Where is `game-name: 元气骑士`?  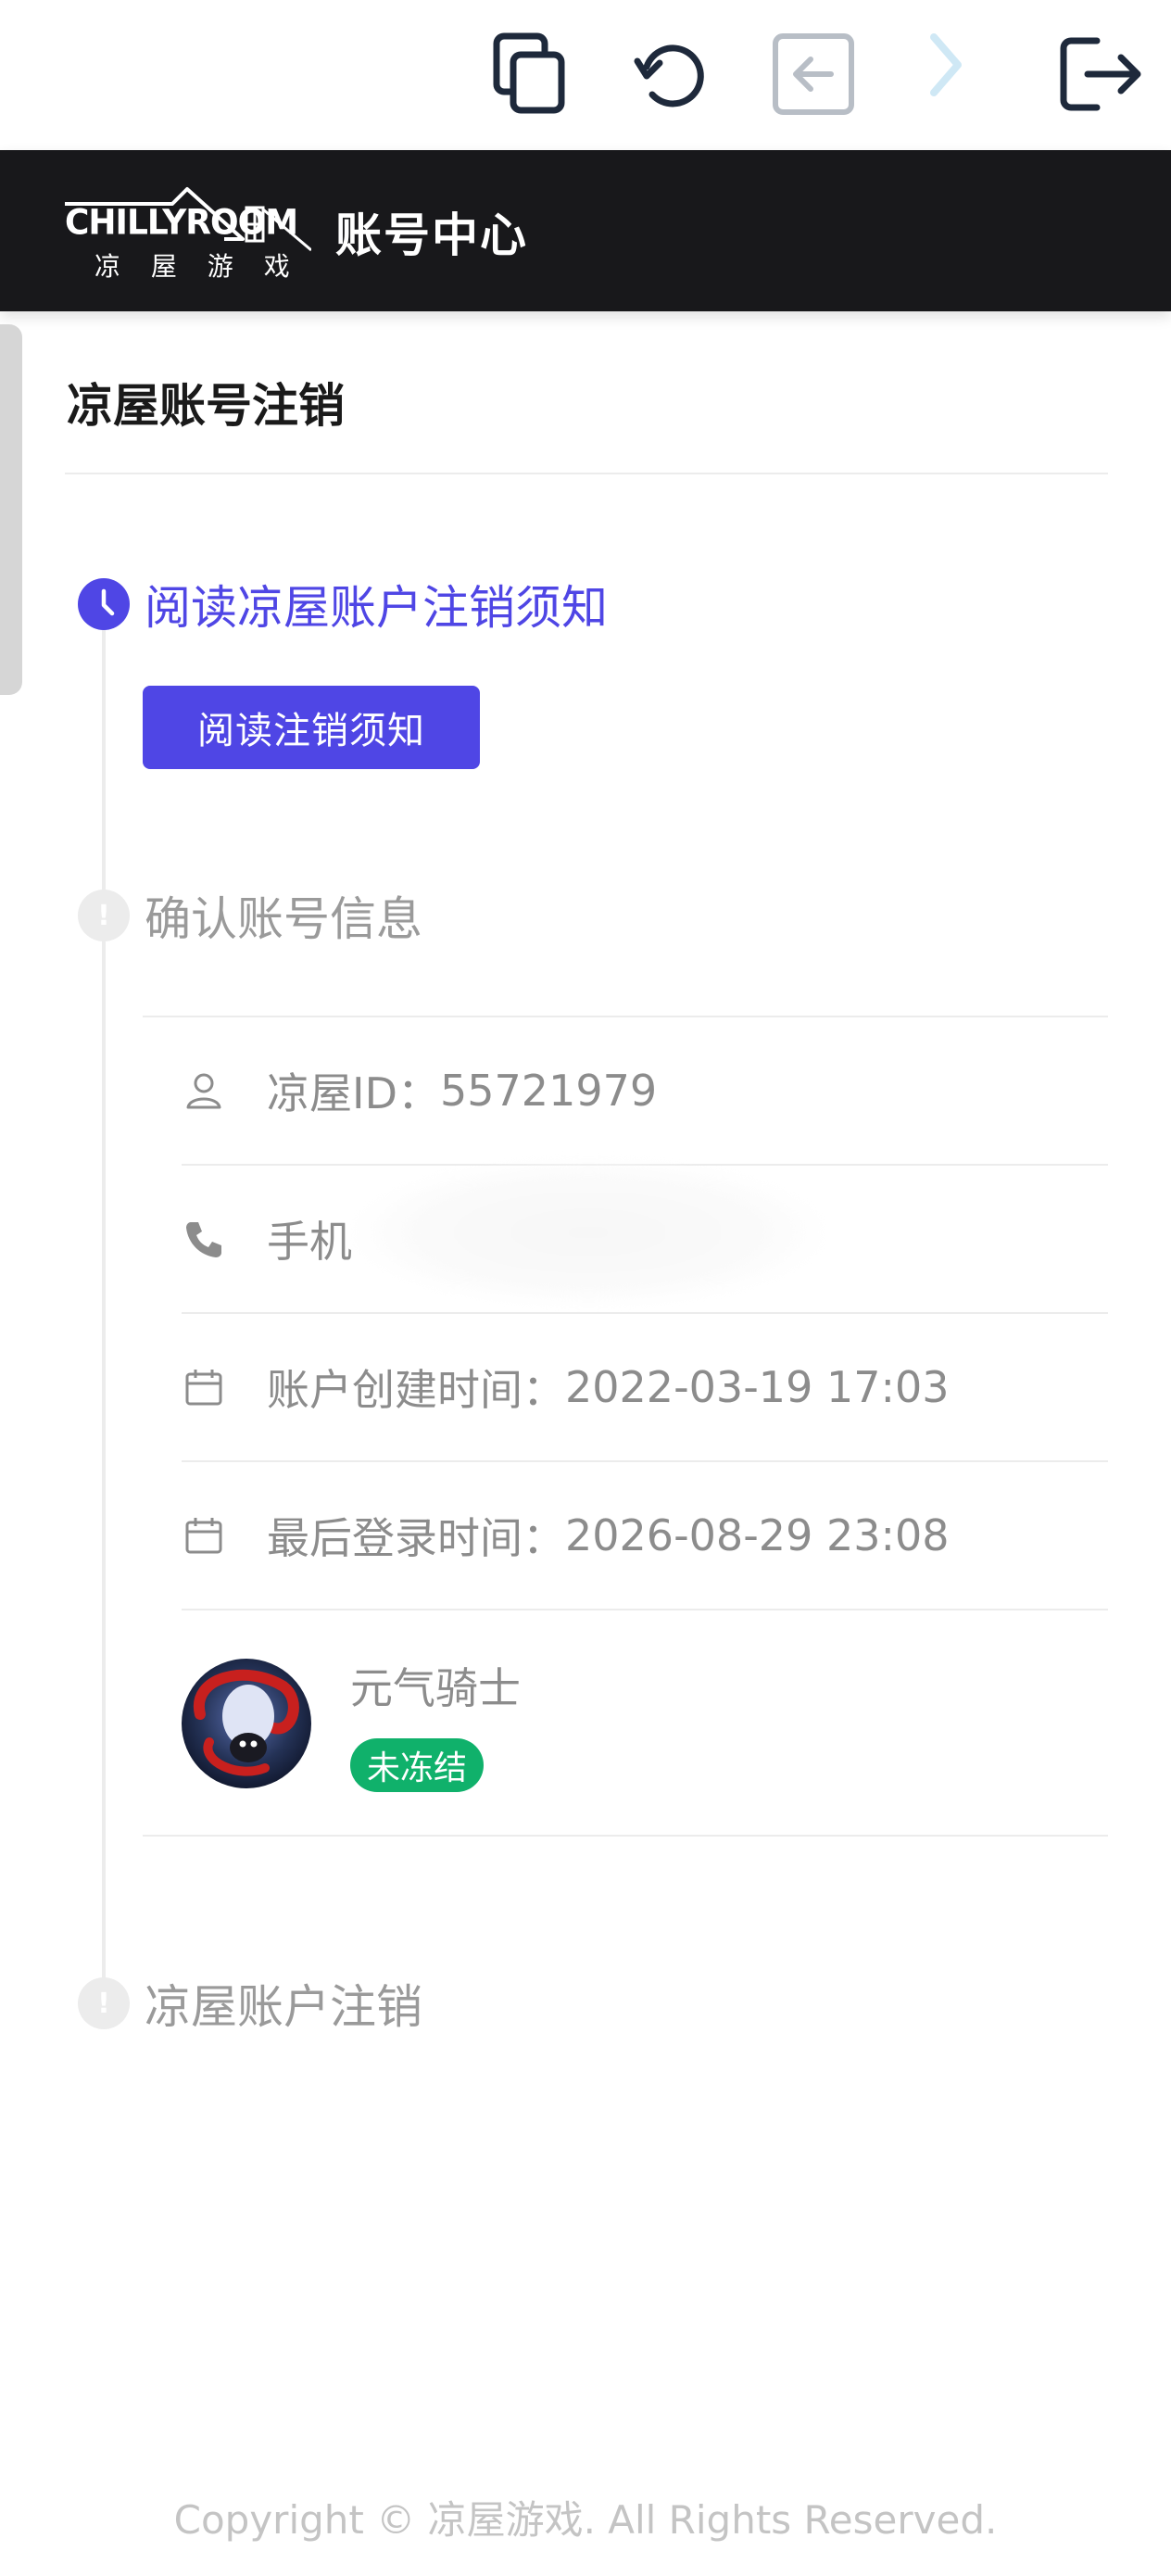 game-name: 元气骑士 is located at coordinates (436, 1688).